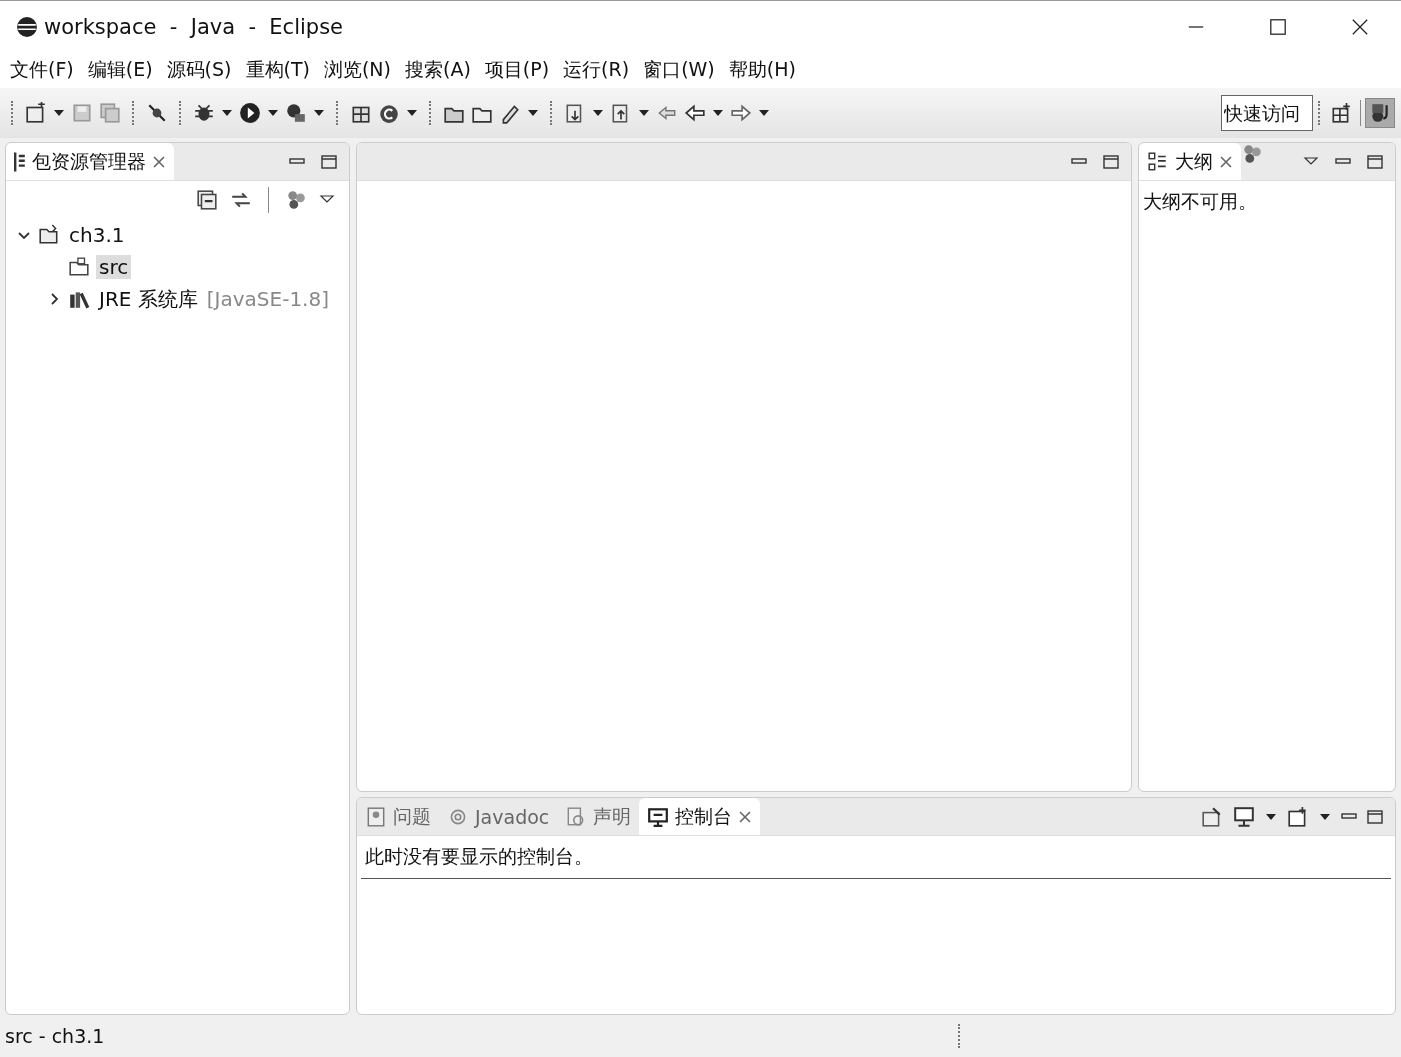  What do you see at coordinates (1267, 113) in the screenshot?
I see `quick-access-field: 快速访问` at bounding box center [1267, 113].